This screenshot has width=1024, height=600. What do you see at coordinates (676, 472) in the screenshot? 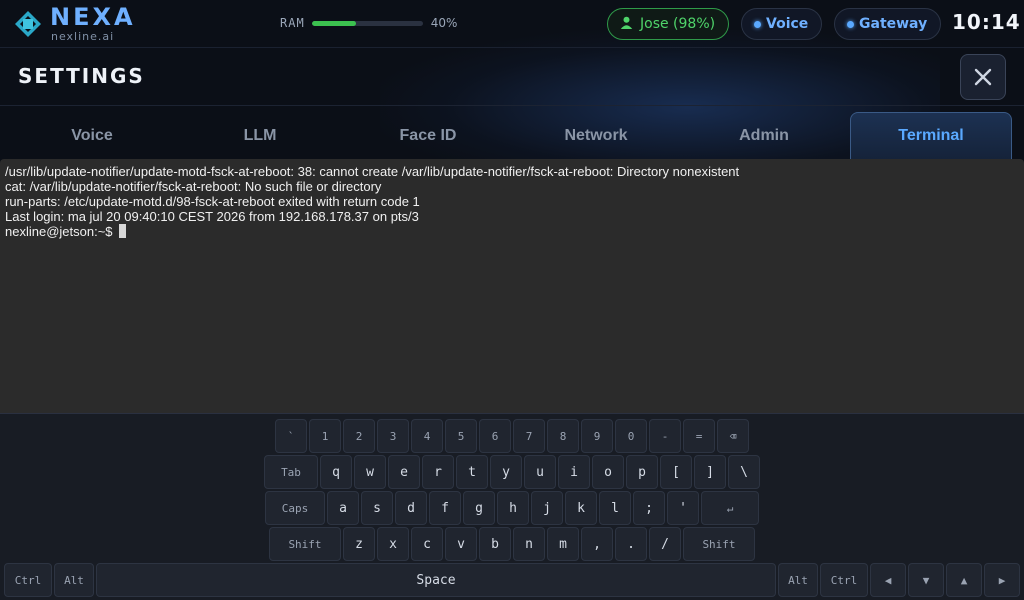
I see `key-left-bracket: [` at bounding box center [676, 472].